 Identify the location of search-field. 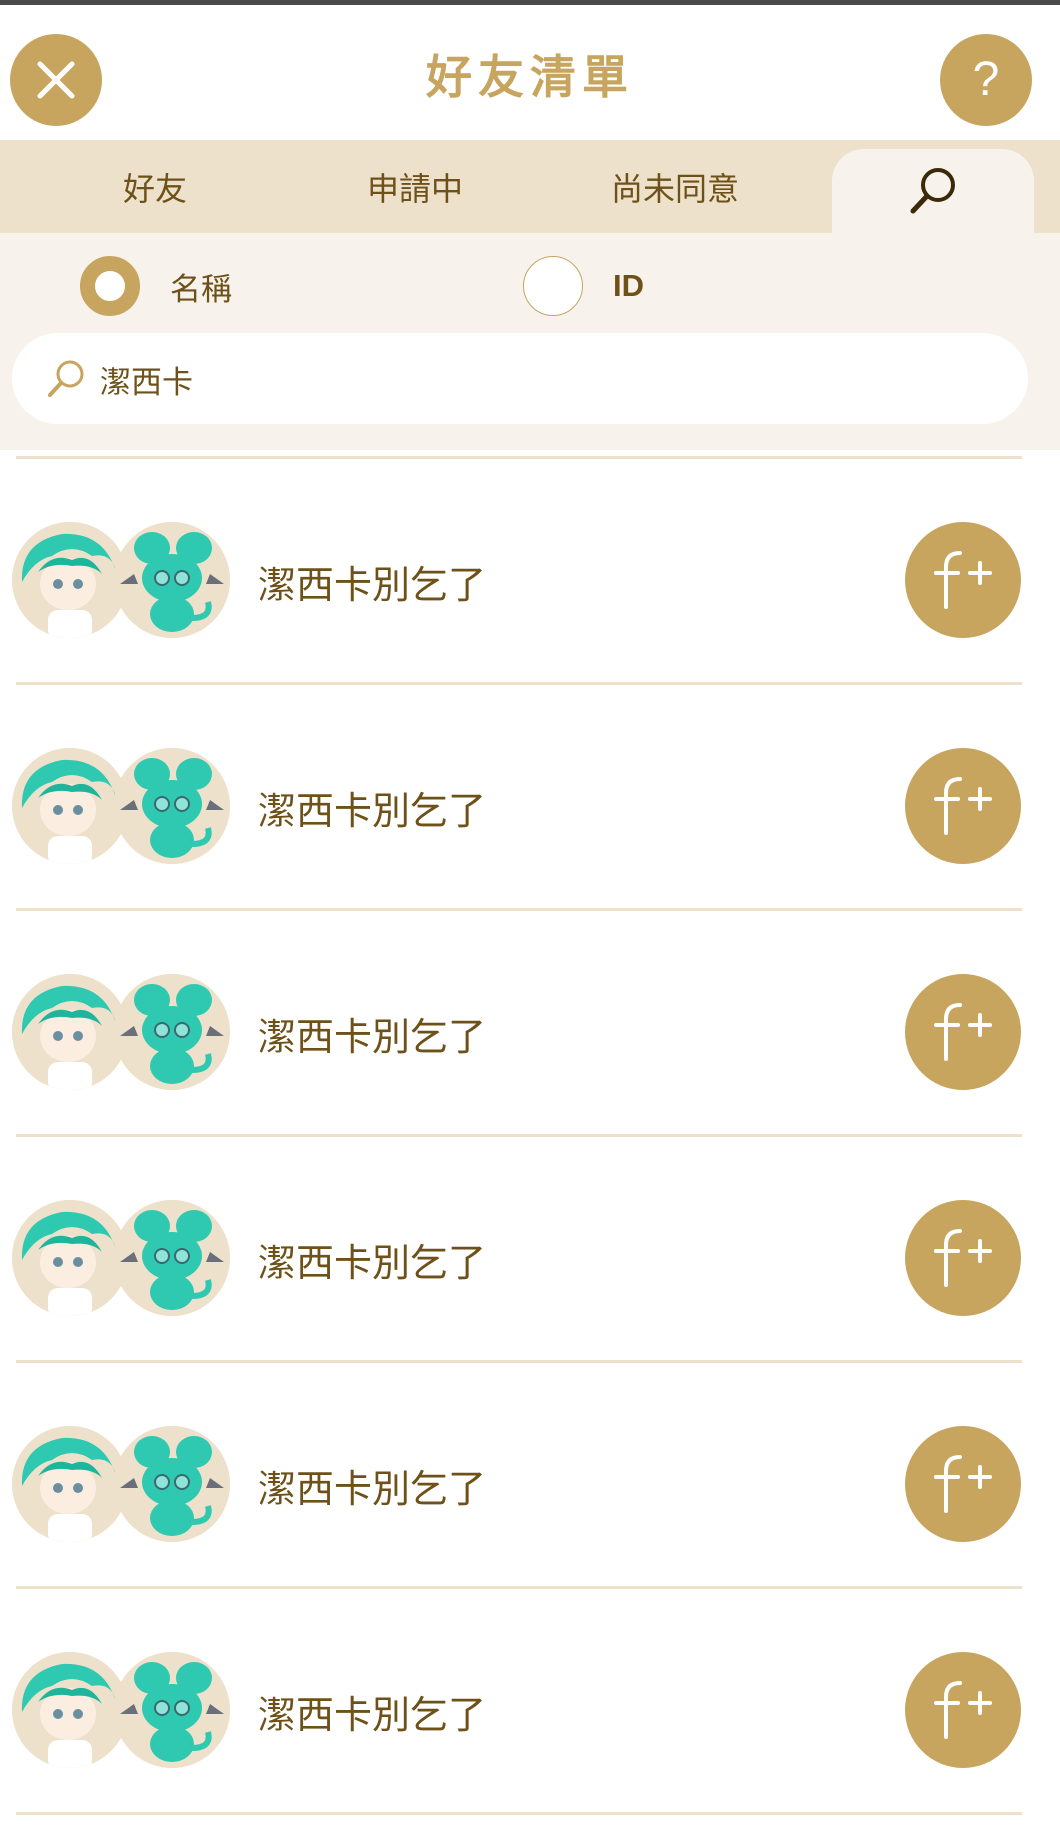
(520, 379).